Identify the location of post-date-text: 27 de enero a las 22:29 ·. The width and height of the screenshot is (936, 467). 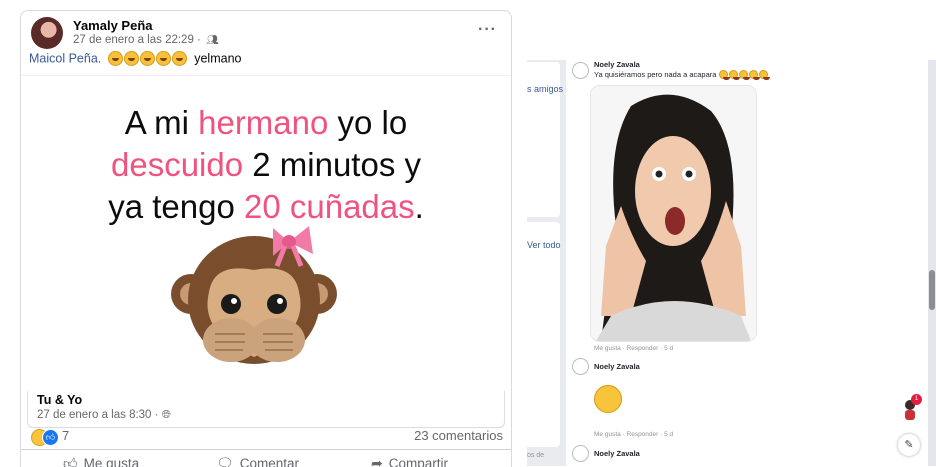
(137, 40).